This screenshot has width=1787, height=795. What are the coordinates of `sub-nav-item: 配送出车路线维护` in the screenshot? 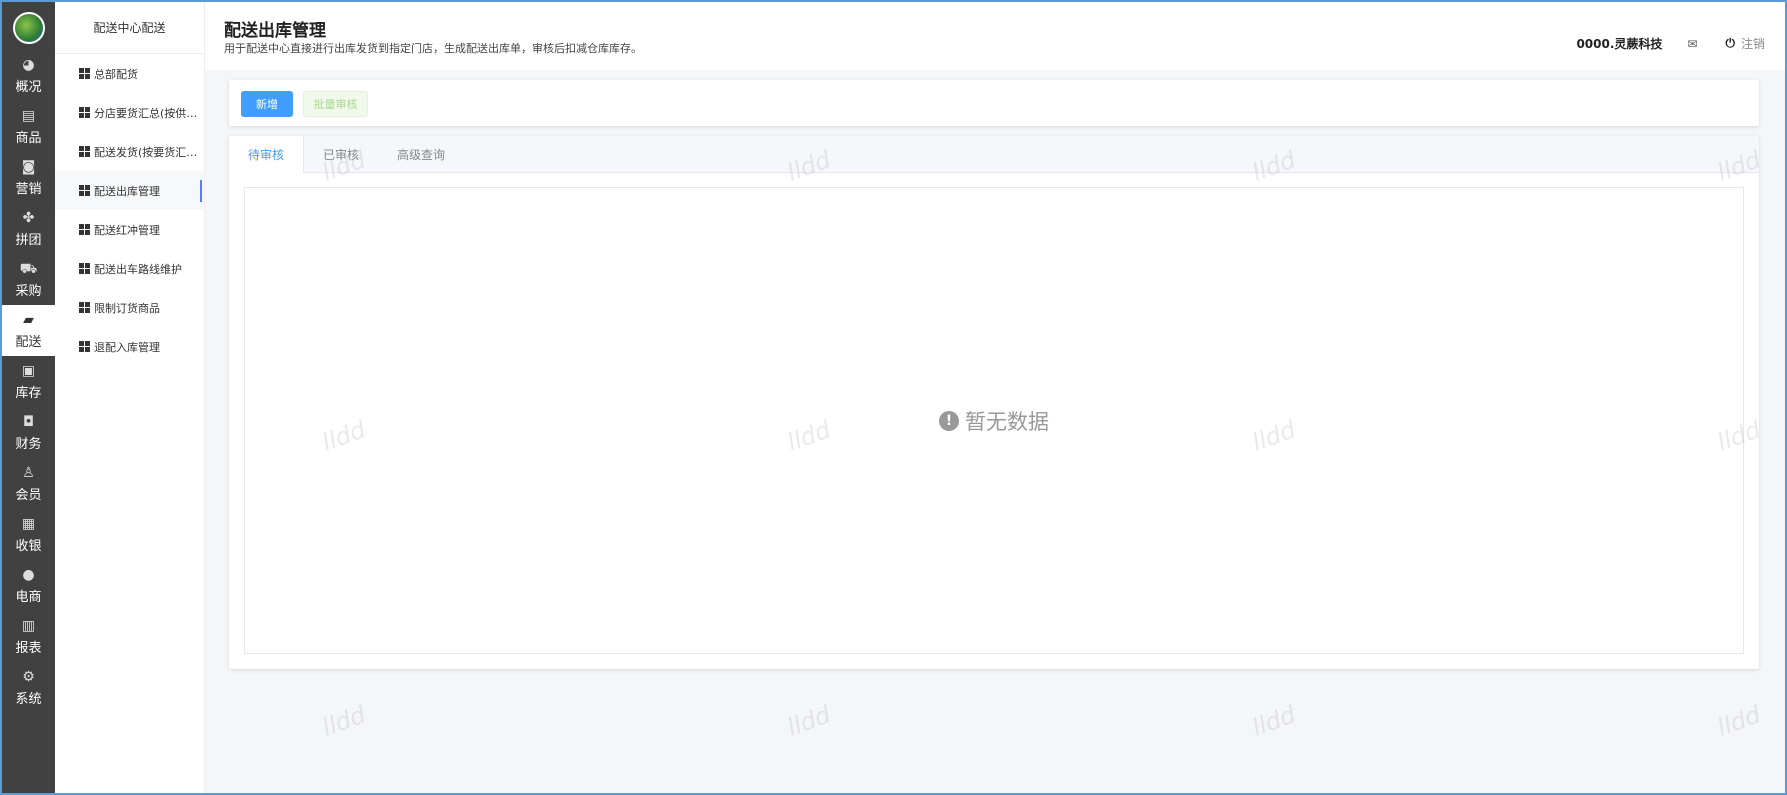 It's located at (129, 268).